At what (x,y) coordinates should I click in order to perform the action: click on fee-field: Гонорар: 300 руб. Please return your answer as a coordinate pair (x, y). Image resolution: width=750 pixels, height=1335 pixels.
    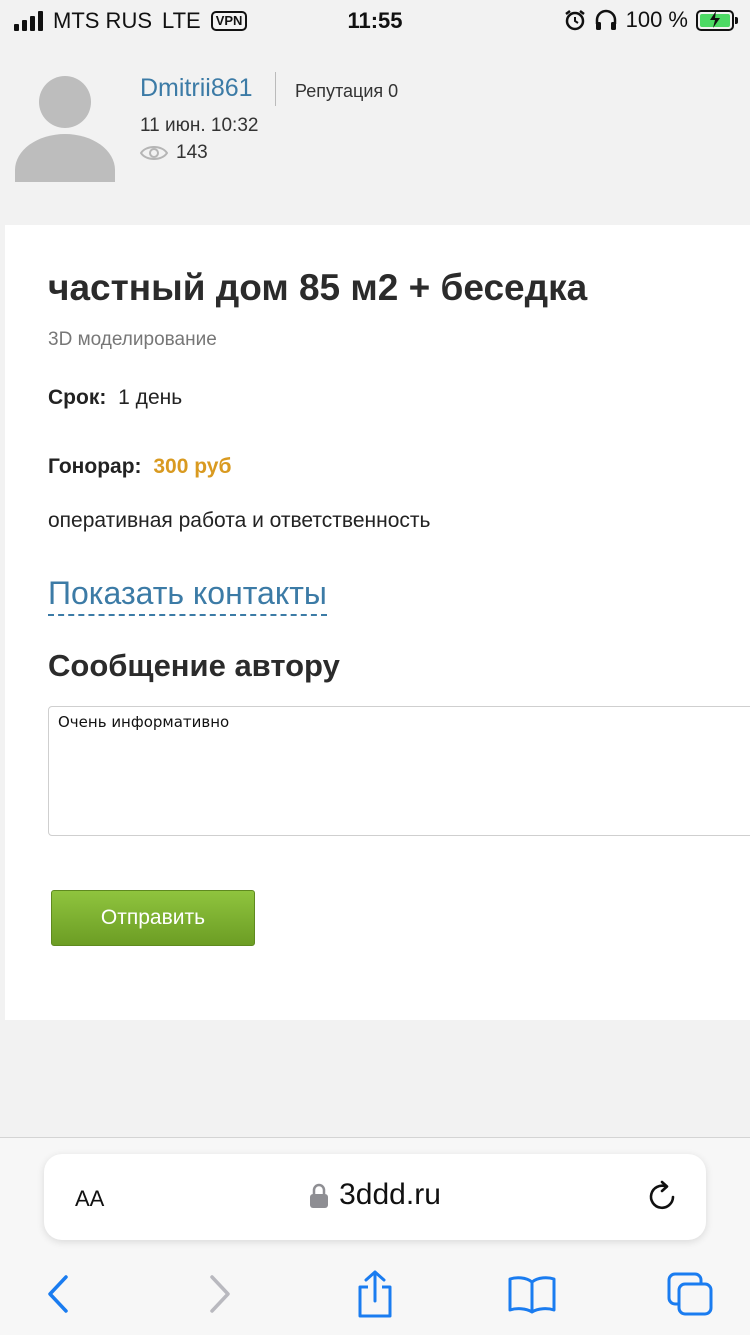
    Looking at the image, I should click on (139, 467).